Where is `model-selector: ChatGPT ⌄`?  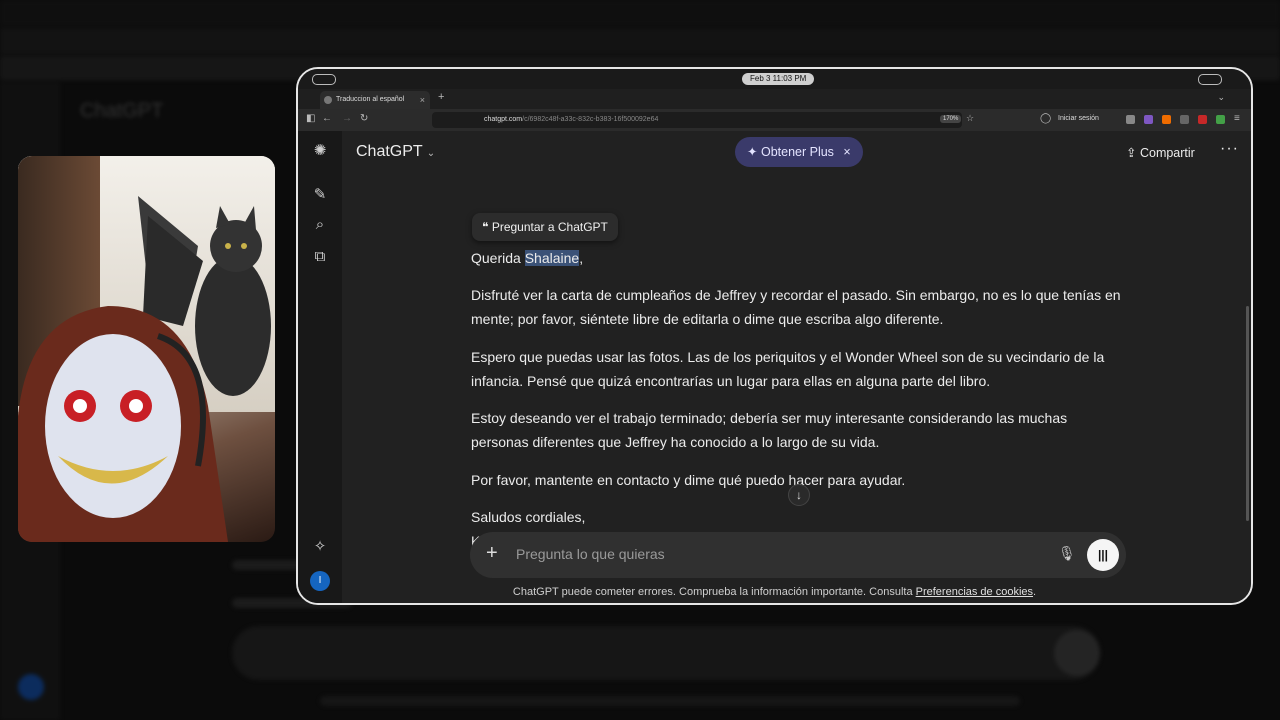
model-selector: ChatGPT ⌄ is located at coordinates (395, 152).